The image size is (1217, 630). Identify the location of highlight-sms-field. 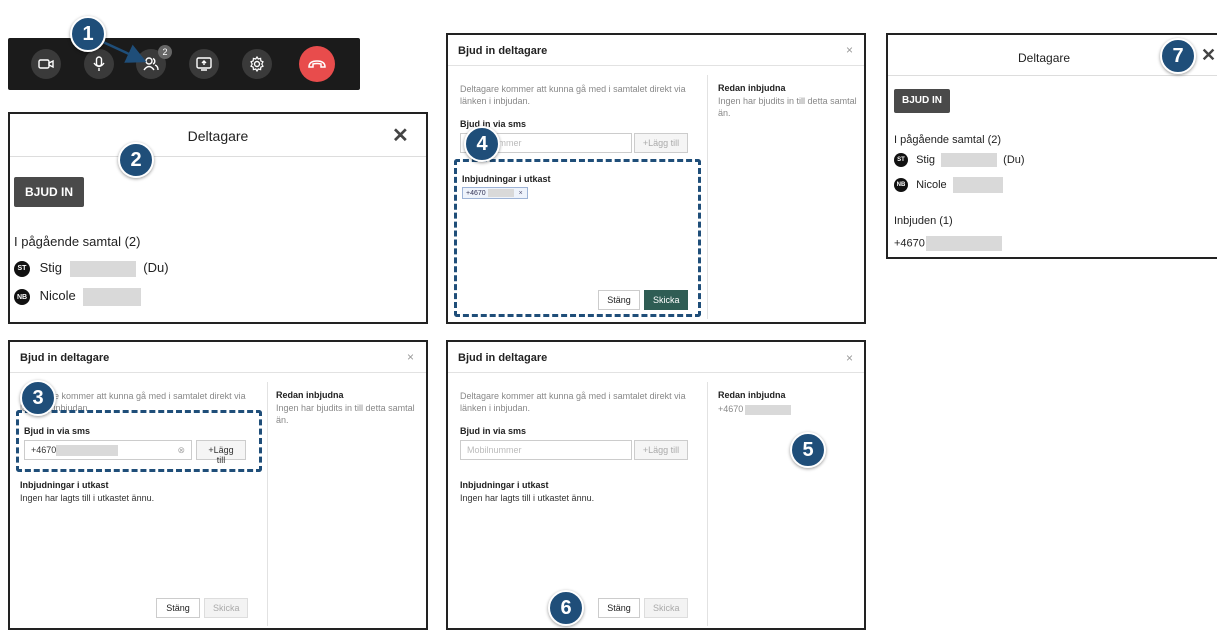
(139, 441).